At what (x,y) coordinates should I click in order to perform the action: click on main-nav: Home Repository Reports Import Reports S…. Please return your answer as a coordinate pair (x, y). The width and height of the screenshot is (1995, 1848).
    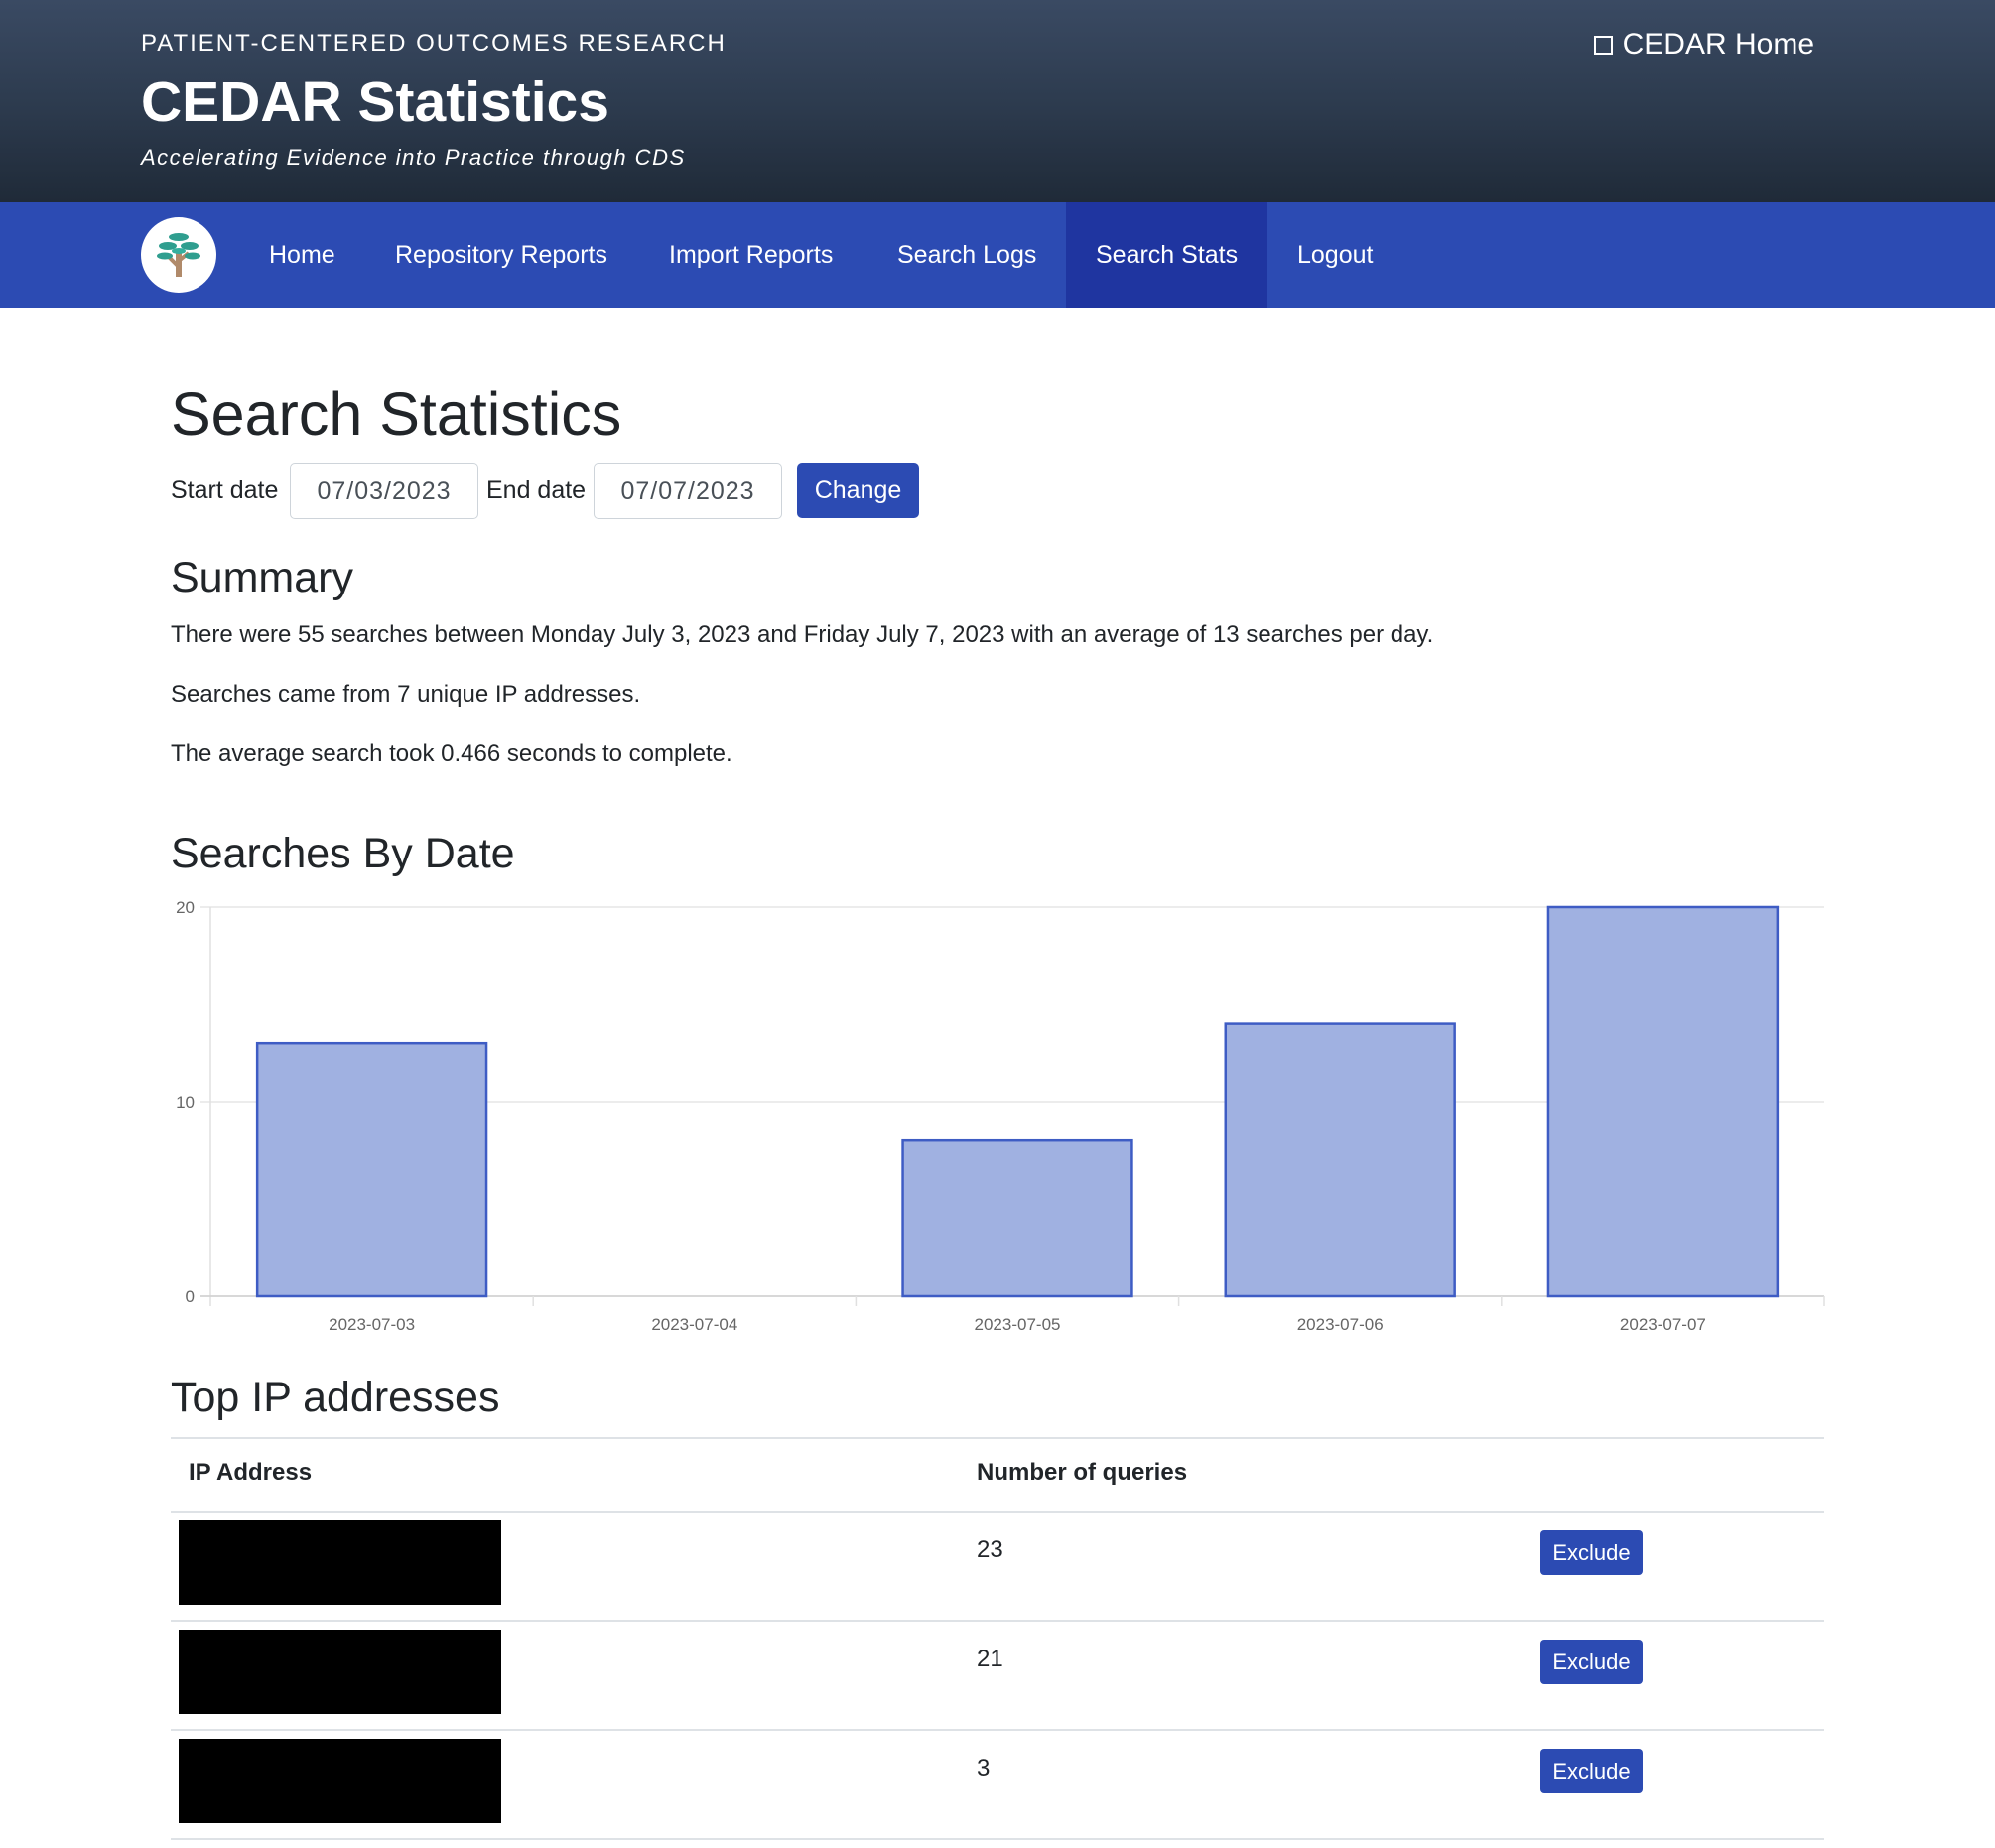
    Looking at the image, I should click on (997, 255).